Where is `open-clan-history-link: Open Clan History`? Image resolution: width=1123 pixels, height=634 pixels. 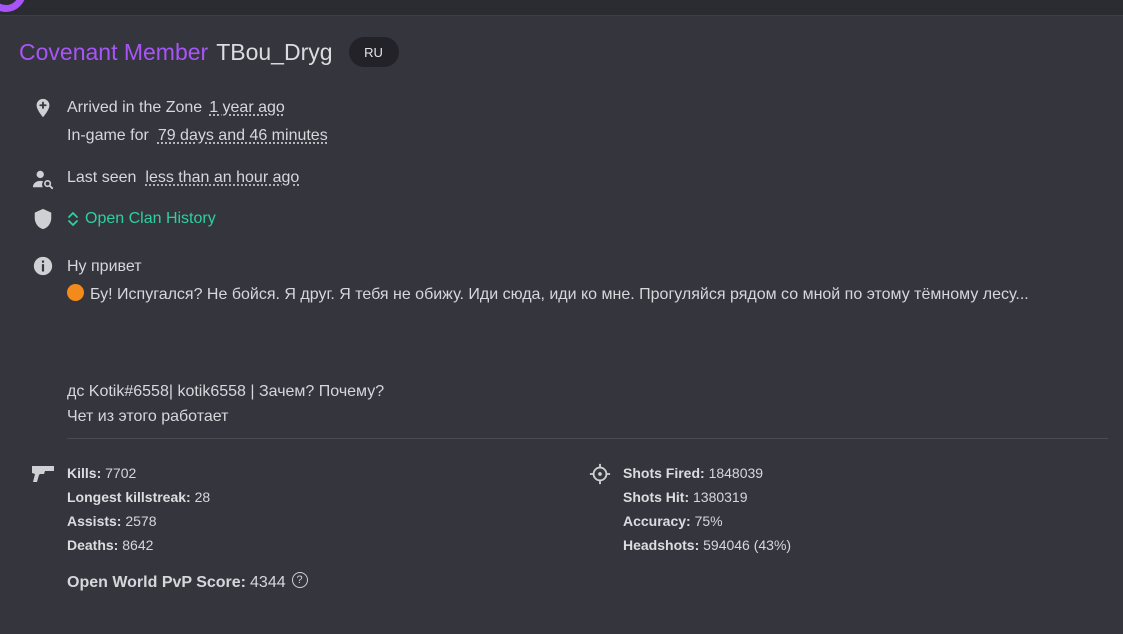 open-clan-history-link: Open Clan History is located at coordinates (141, 219).